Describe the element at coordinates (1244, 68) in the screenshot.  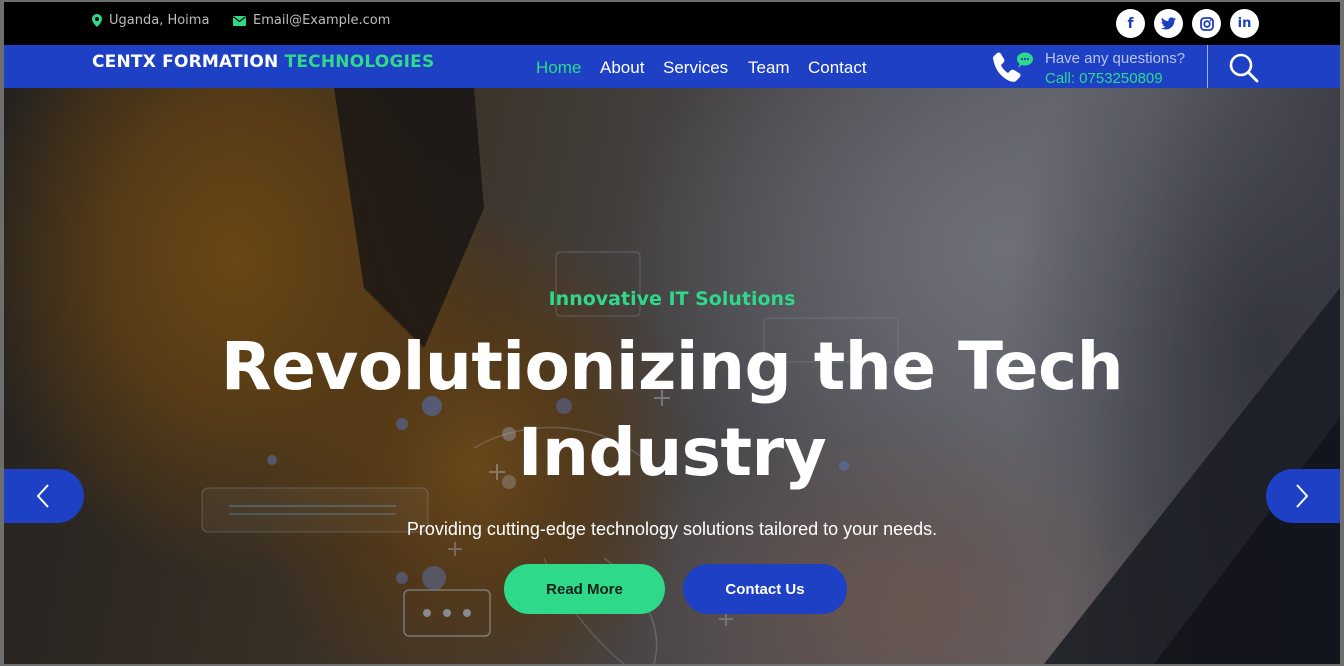
I see `search-icon` at that location.